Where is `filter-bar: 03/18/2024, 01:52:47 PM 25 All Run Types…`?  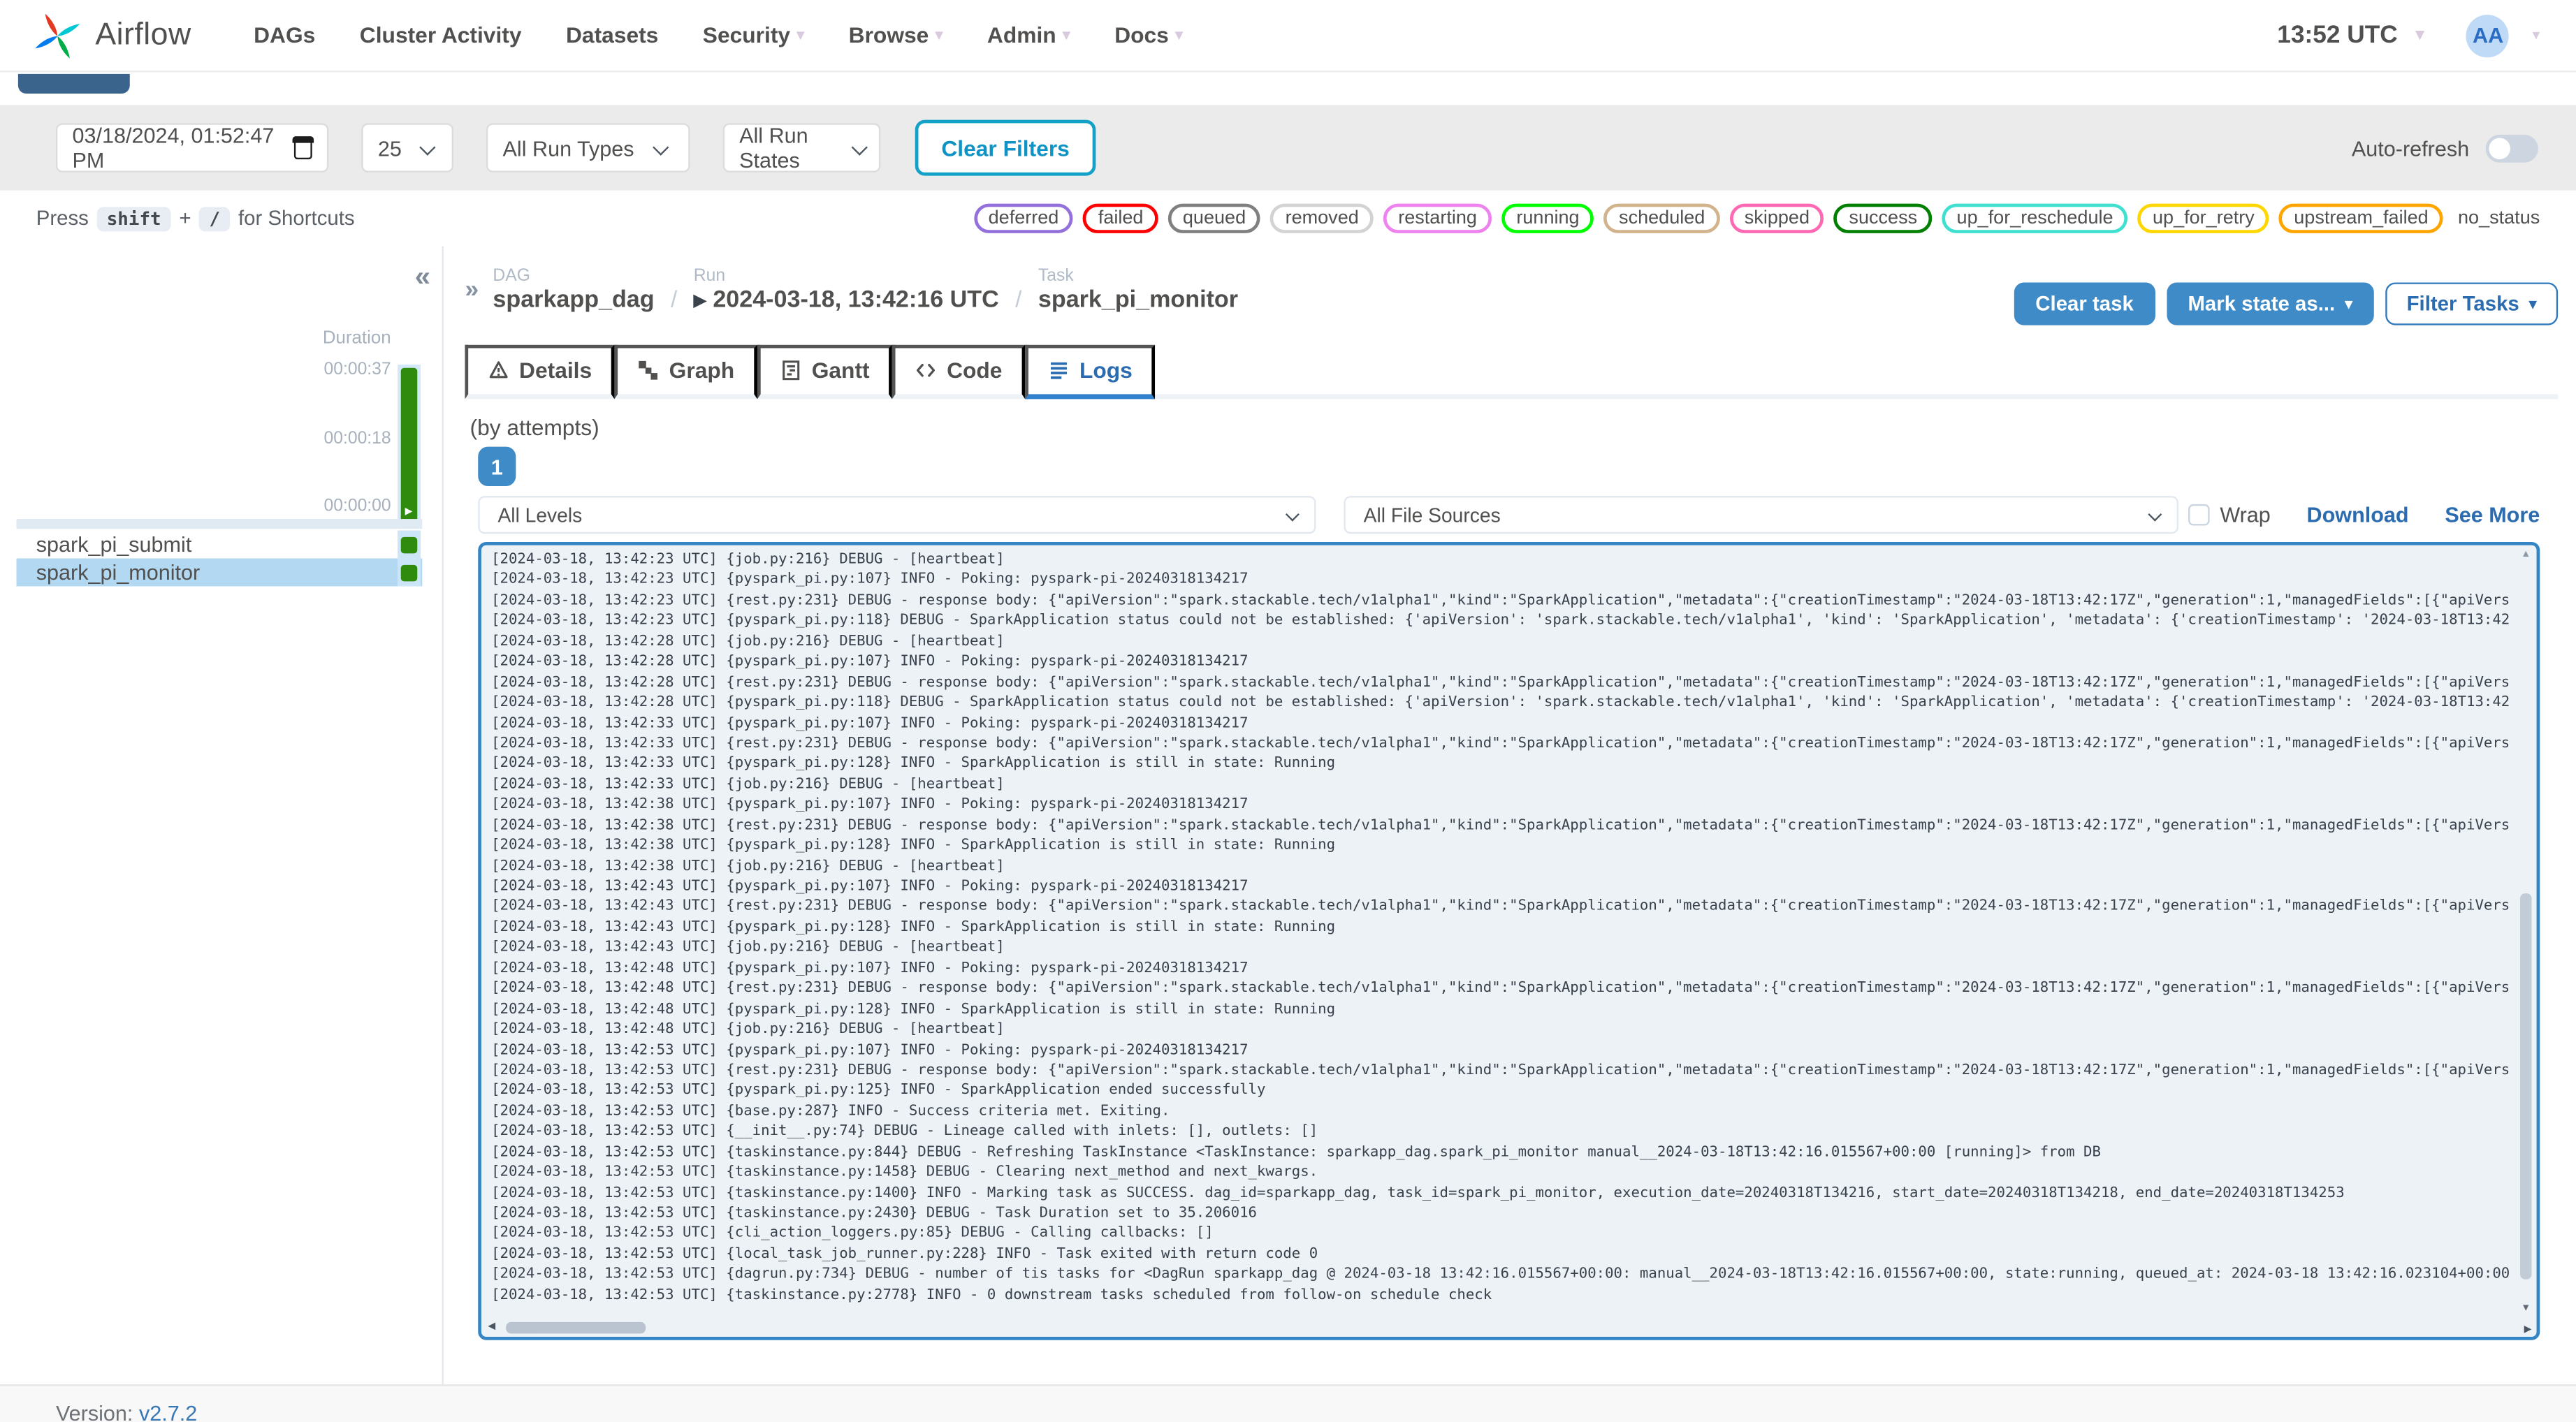
filter-bar: 03/18/2024, 01:52:47 PM 25 All Run Types… is located at coordinates (1288, 148).